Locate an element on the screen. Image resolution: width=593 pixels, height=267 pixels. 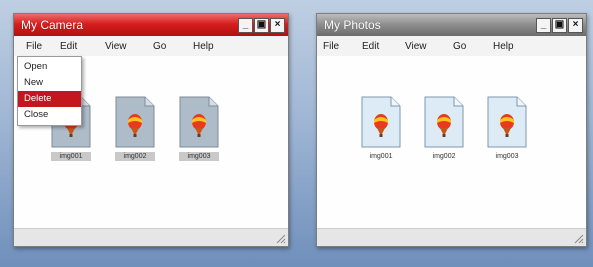
menu-item-open: Open is located at coordinates (49, 67).